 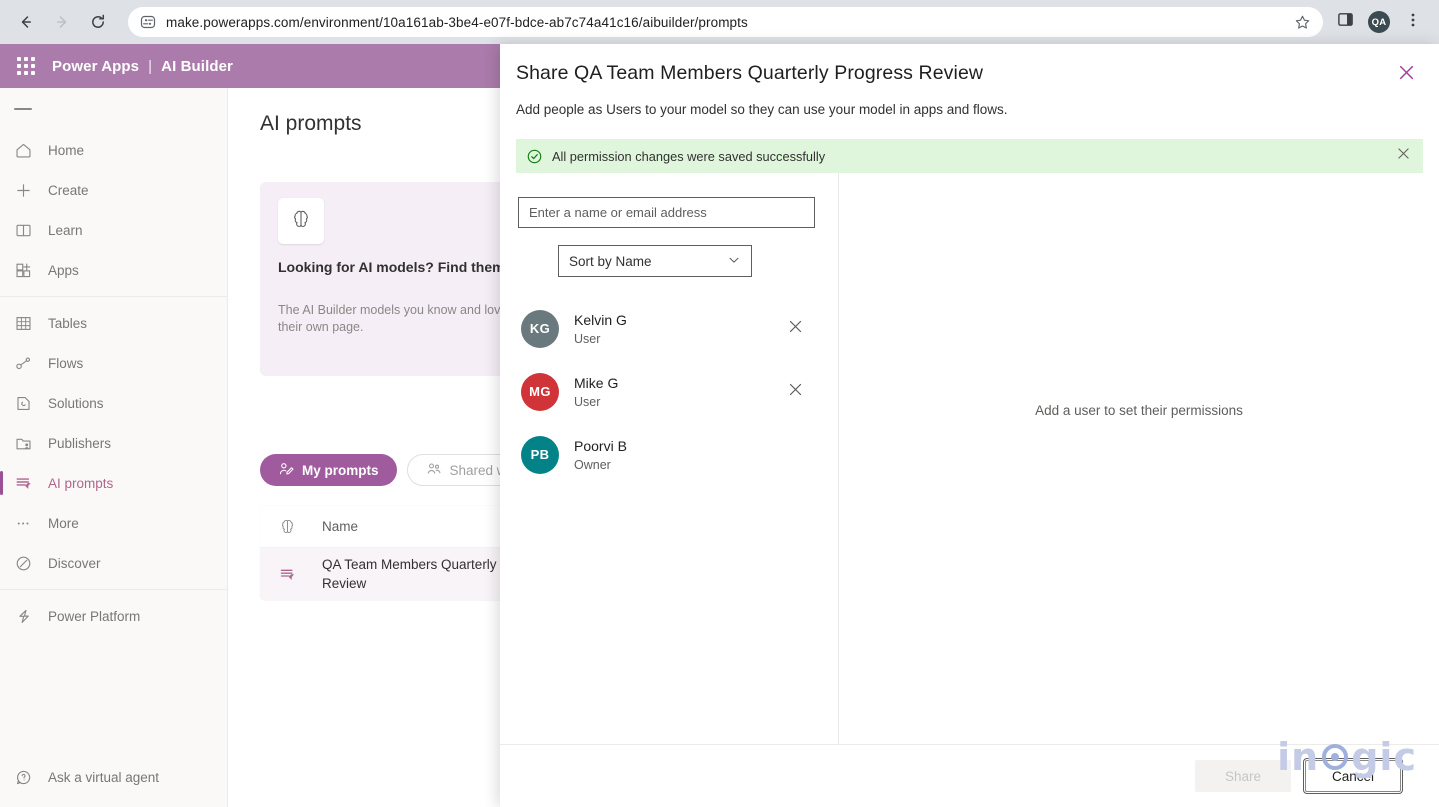 I want to click on sidebar-item-label: Tables, so click(x=68, y=323).